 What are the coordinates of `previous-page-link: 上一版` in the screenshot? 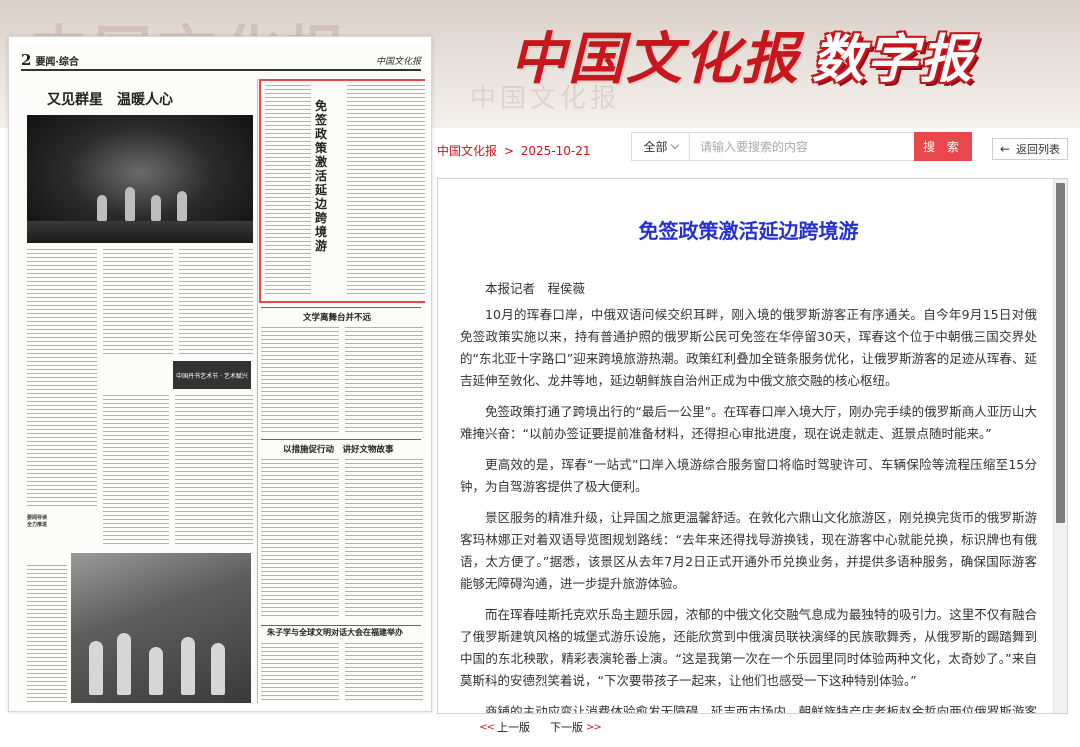 It's located at (513, 727).